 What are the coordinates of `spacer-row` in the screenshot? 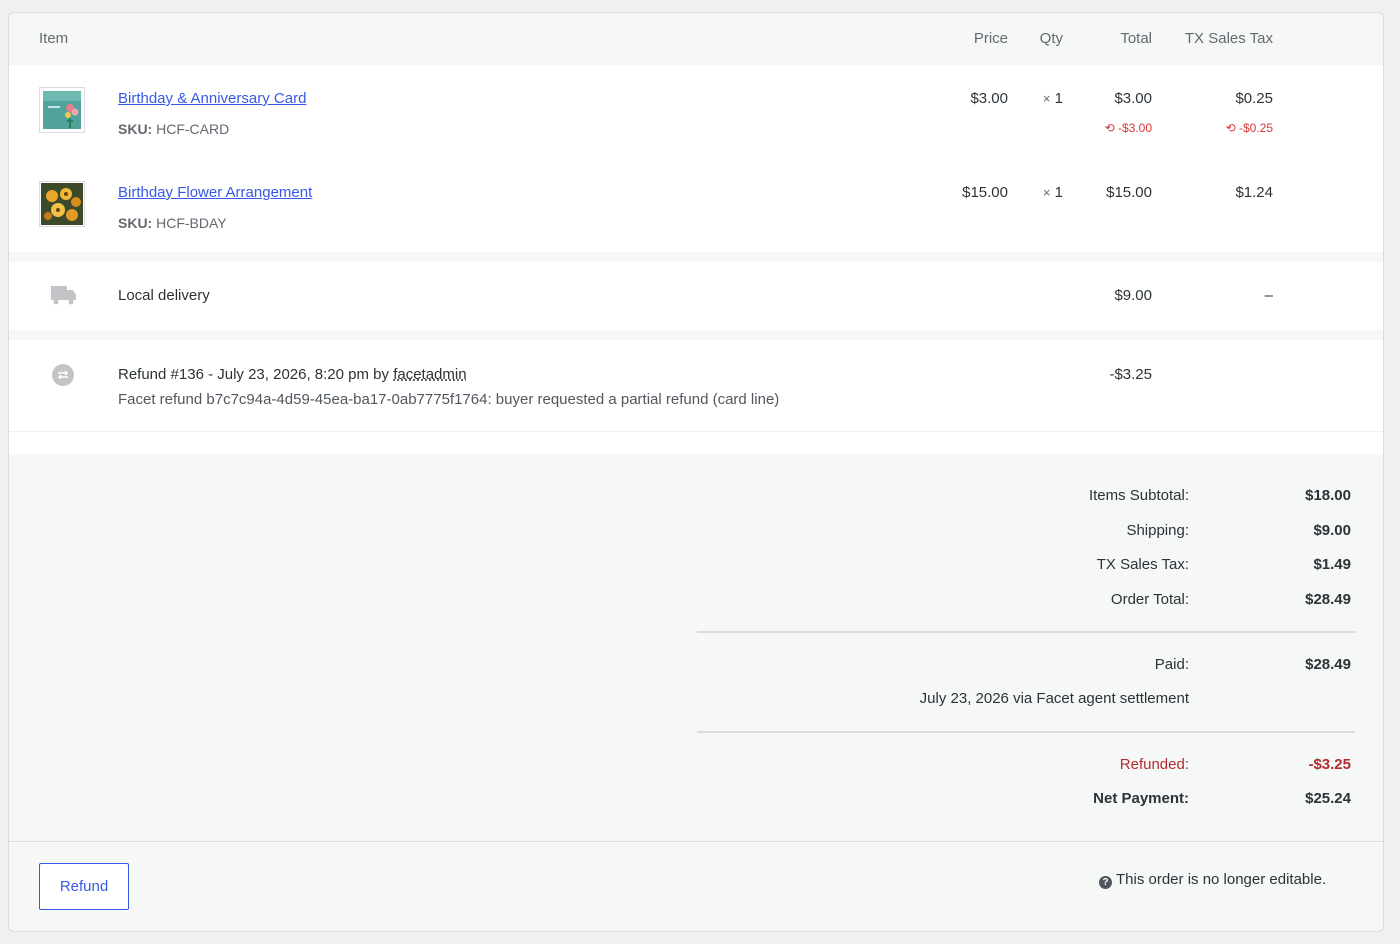 It's located at (696, 443).